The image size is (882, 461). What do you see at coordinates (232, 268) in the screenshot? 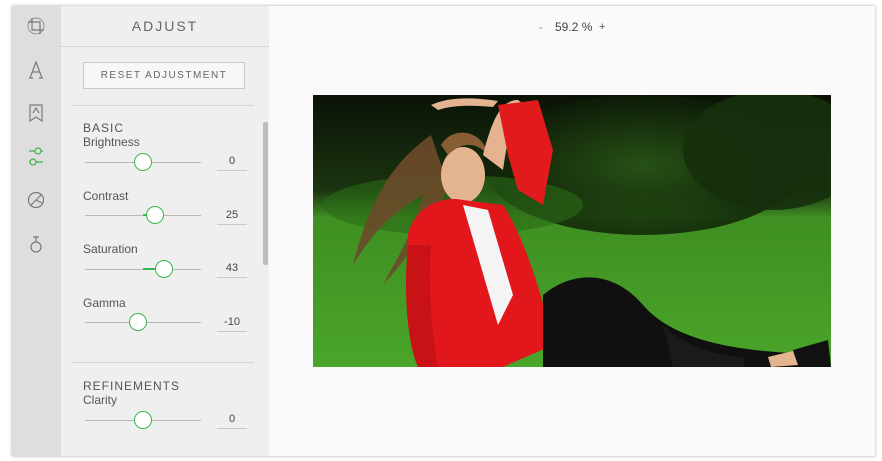
I see `saturation-value-field` at bounding box center [232, 268].